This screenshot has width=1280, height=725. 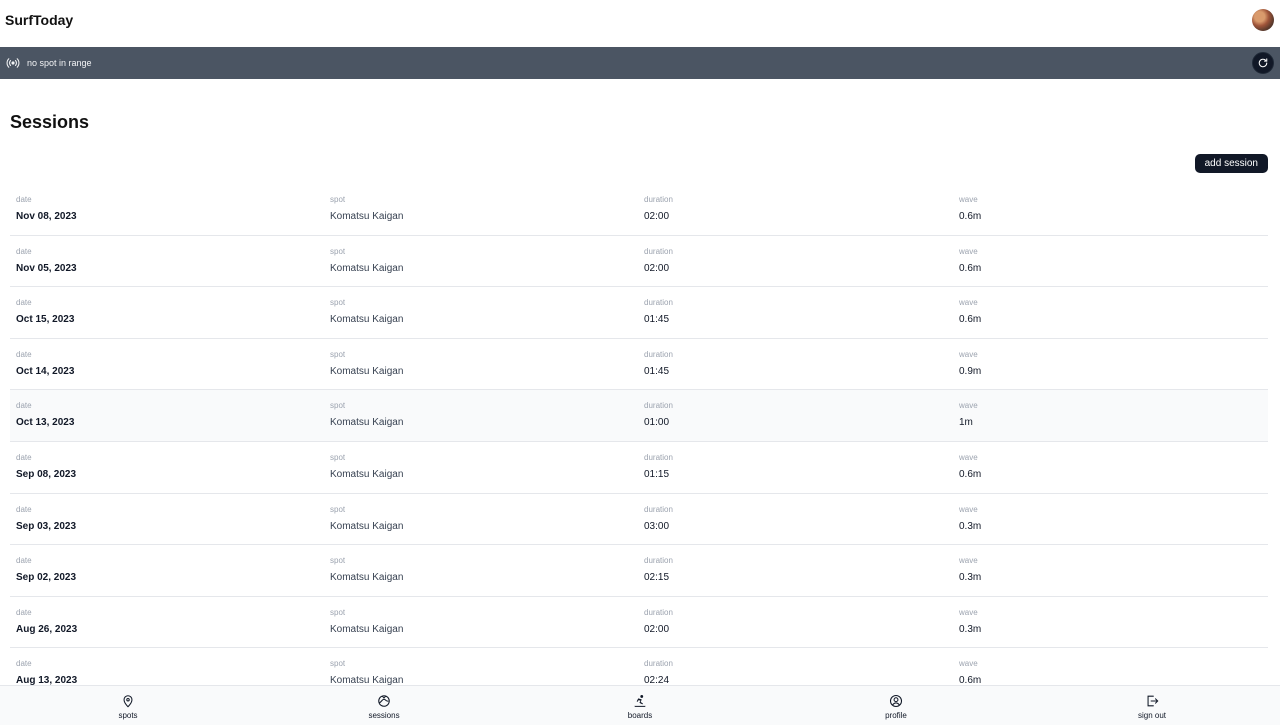 What do you see at coordinates (657, 526) in the screenshot?
I see `duration-value: 03:00` at bounding box center [657, 526].